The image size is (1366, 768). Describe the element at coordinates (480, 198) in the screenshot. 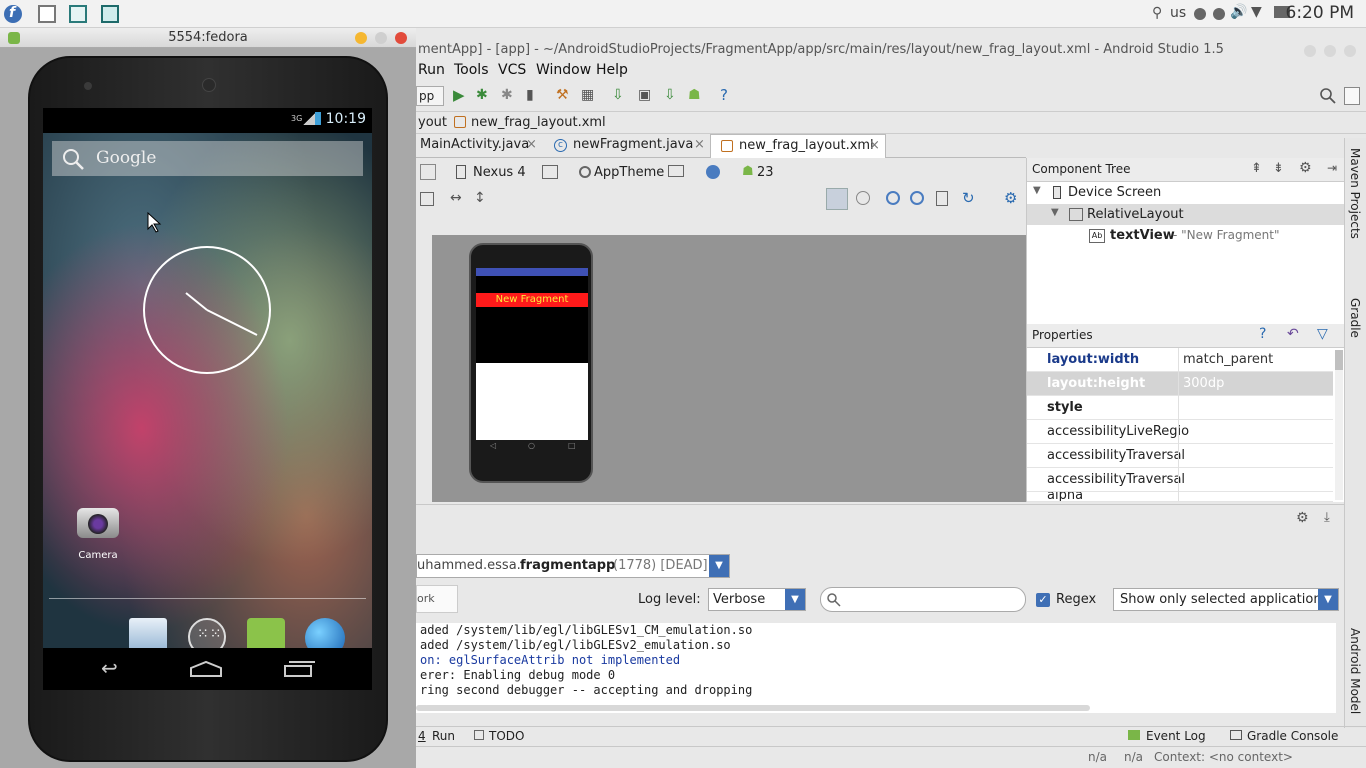

I see `height-icon: ↕` at that location.